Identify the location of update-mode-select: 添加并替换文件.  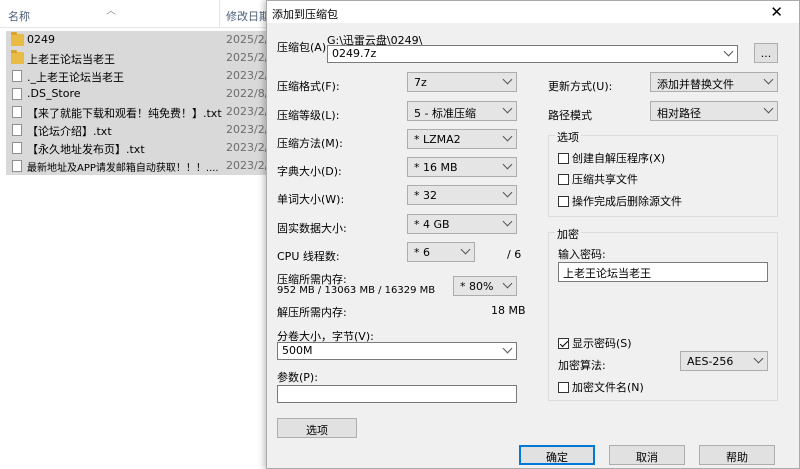
(714, 82).